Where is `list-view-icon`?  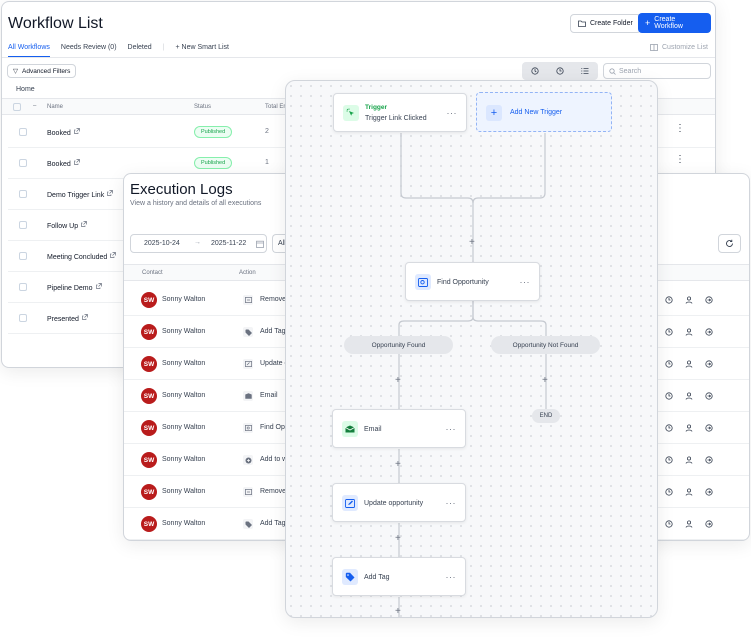
list-view-icon is located at coordinates (585, 71).